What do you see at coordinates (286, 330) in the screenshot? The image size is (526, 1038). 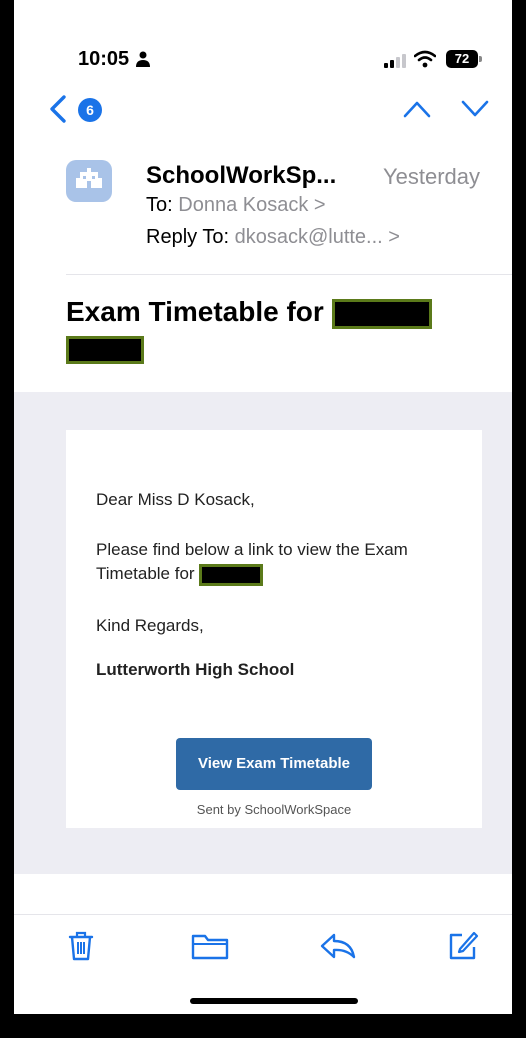 I see `email-subject: Exam Timetable for` at bounding box center [286, 330].